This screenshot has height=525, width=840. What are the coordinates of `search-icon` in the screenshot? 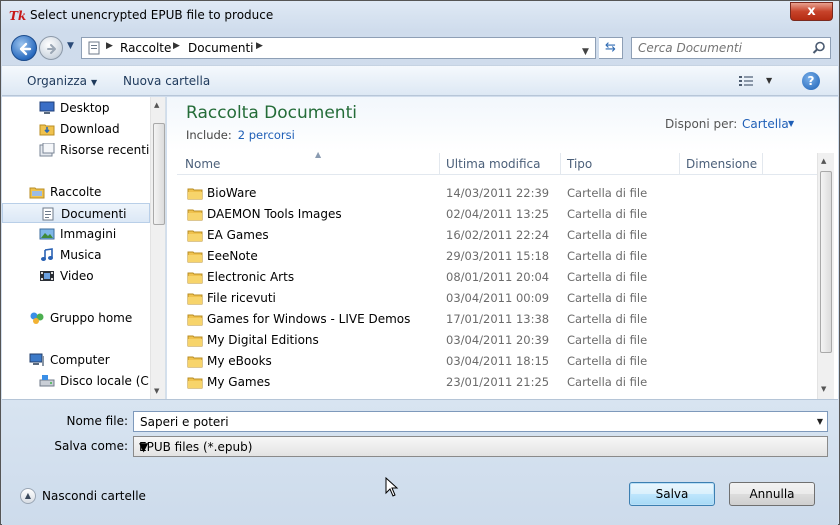 It's located at (819, 48).